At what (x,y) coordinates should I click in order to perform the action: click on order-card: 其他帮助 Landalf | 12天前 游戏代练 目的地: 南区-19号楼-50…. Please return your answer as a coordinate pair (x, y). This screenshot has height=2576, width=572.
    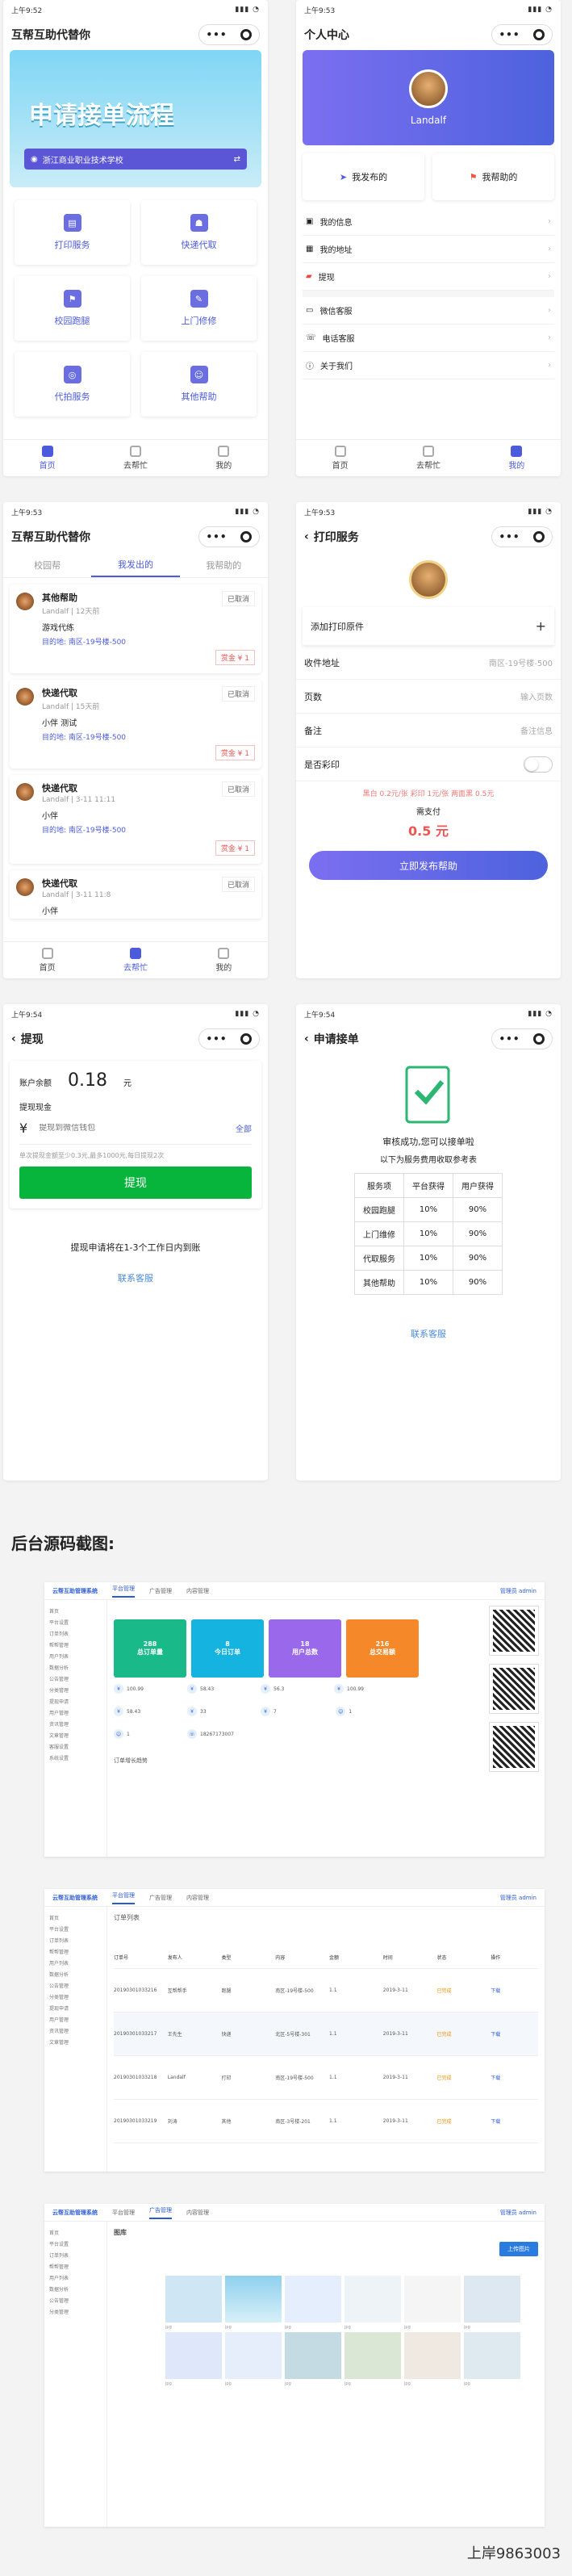
    Looking at the image, I should click on (135, 628).